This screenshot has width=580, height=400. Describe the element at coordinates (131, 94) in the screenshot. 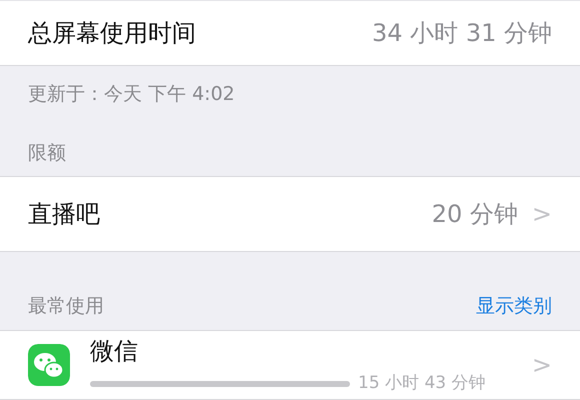

I see `updated-text: 更新于：今天 下午 4:02` at that location.